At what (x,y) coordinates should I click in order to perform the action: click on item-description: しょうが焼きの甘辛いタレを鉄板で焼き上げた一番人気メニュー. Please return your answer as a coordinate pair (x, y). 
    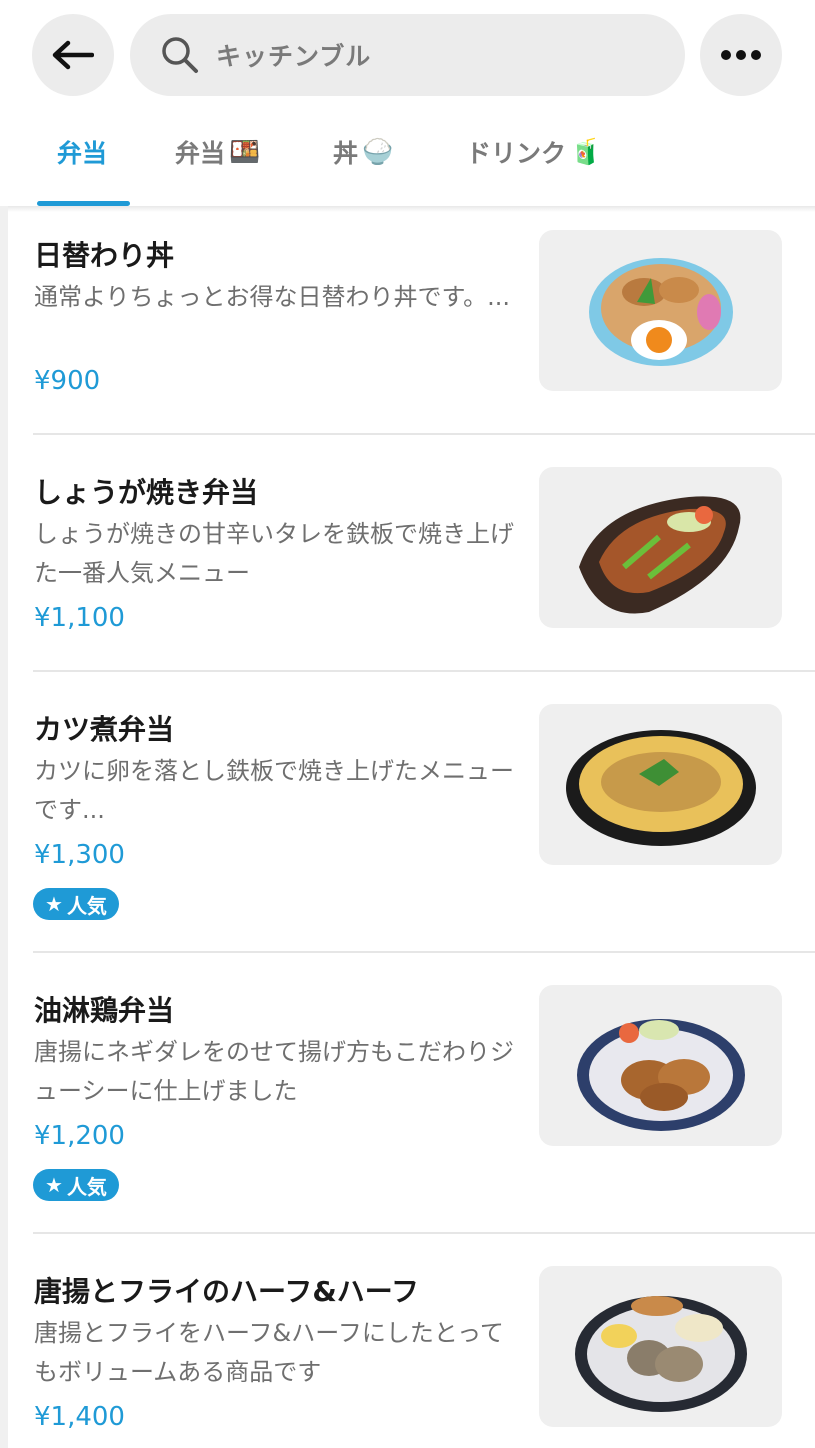
    Looking at the image, I should click on (274, 553).